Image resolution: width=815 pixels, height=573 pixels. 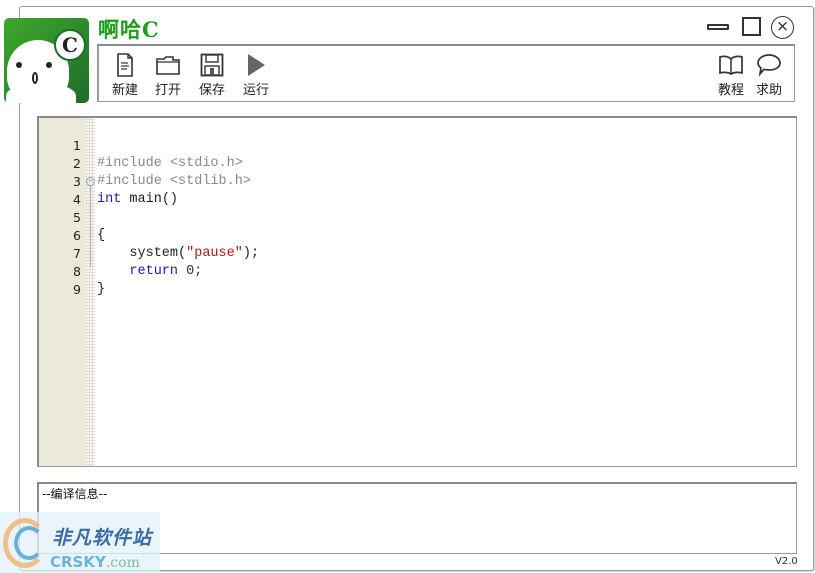 I want to click on logo-eye-right, so click(x=49, y=65).